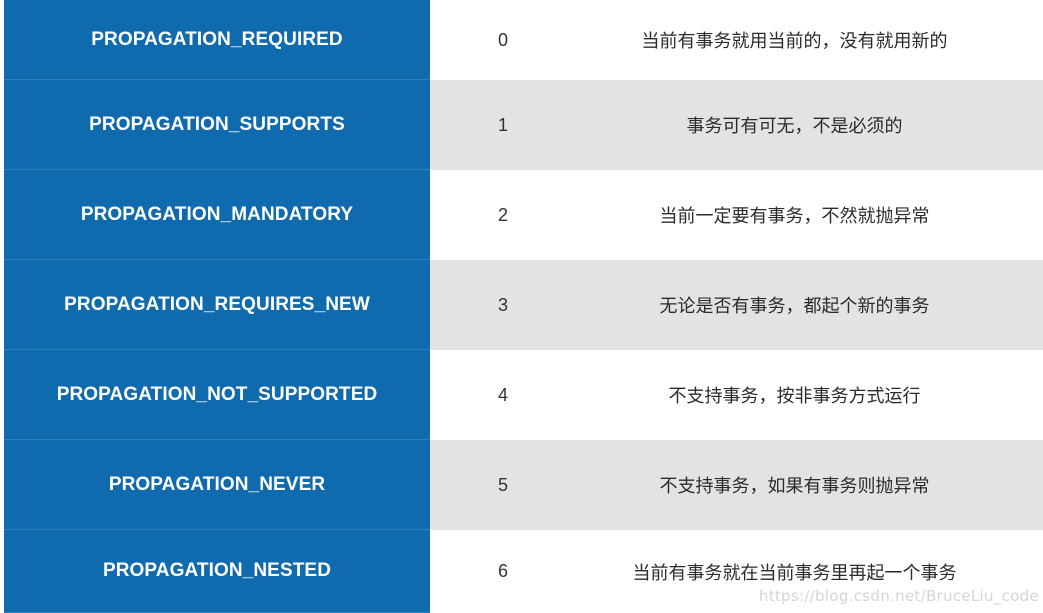 This screenshot has height=613, width=1043. I want to click on propagation-description-cell: 不支持事务，如果有事务则抛异常, so click(809, 485).